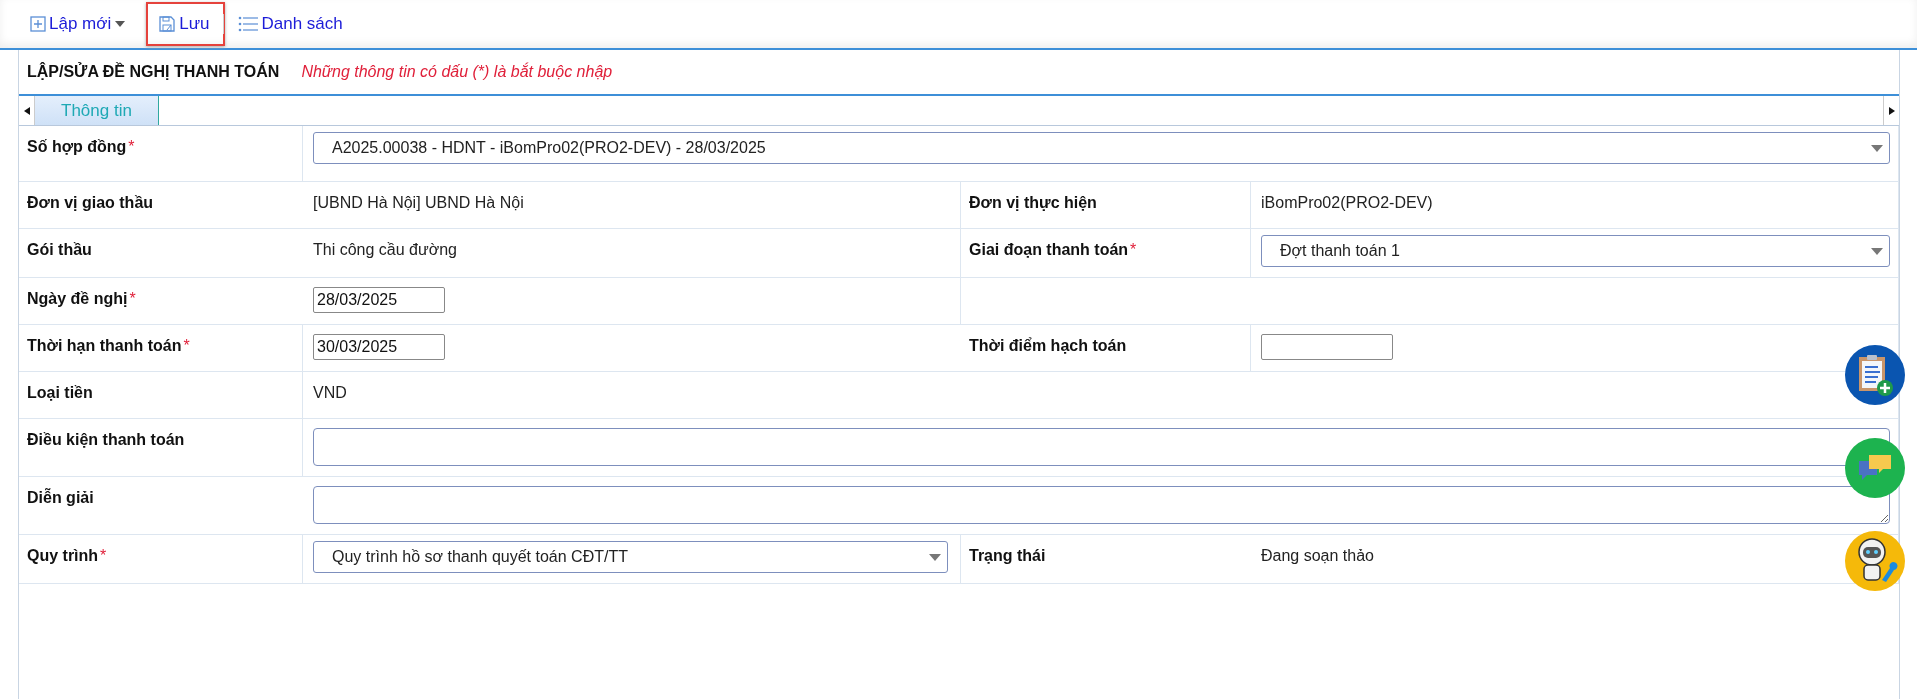 Image resolution: width=1917 pixels, height=699 pixels. Describe the element at coordinates (1101, 148) in the screenshot. I see `dropdown: A2025.00038 - HDNT - iBomPro02(PRO2-DEV) - 28/03/2025` at that location.